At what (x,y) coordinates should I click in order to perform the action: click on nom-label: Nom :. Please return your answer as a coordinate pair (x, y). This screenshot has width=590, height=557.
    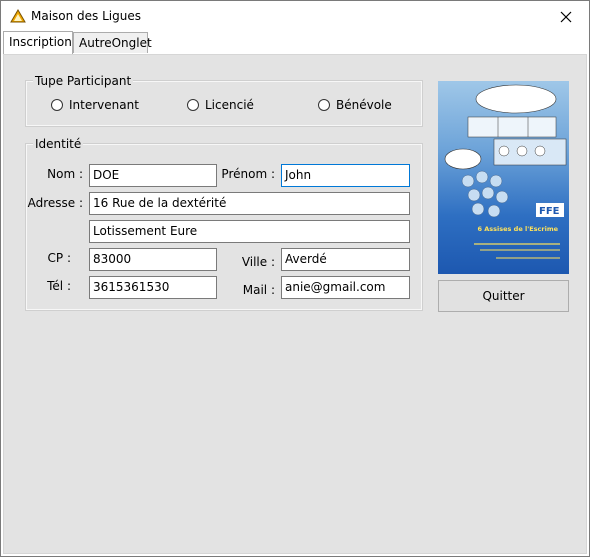
    Looking at the image, I should click on (65, 174).